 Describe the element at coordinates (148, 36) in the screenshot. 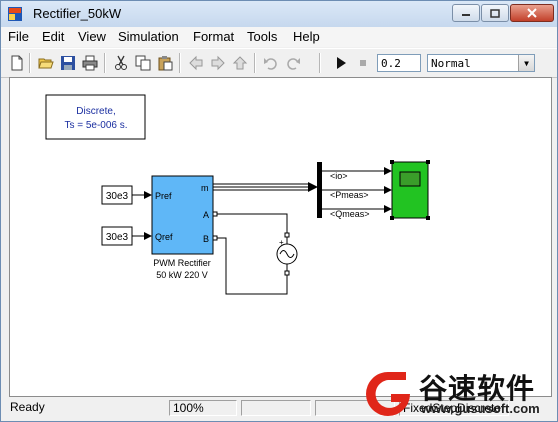

I see `menu-simulation: Simulation` at that location.